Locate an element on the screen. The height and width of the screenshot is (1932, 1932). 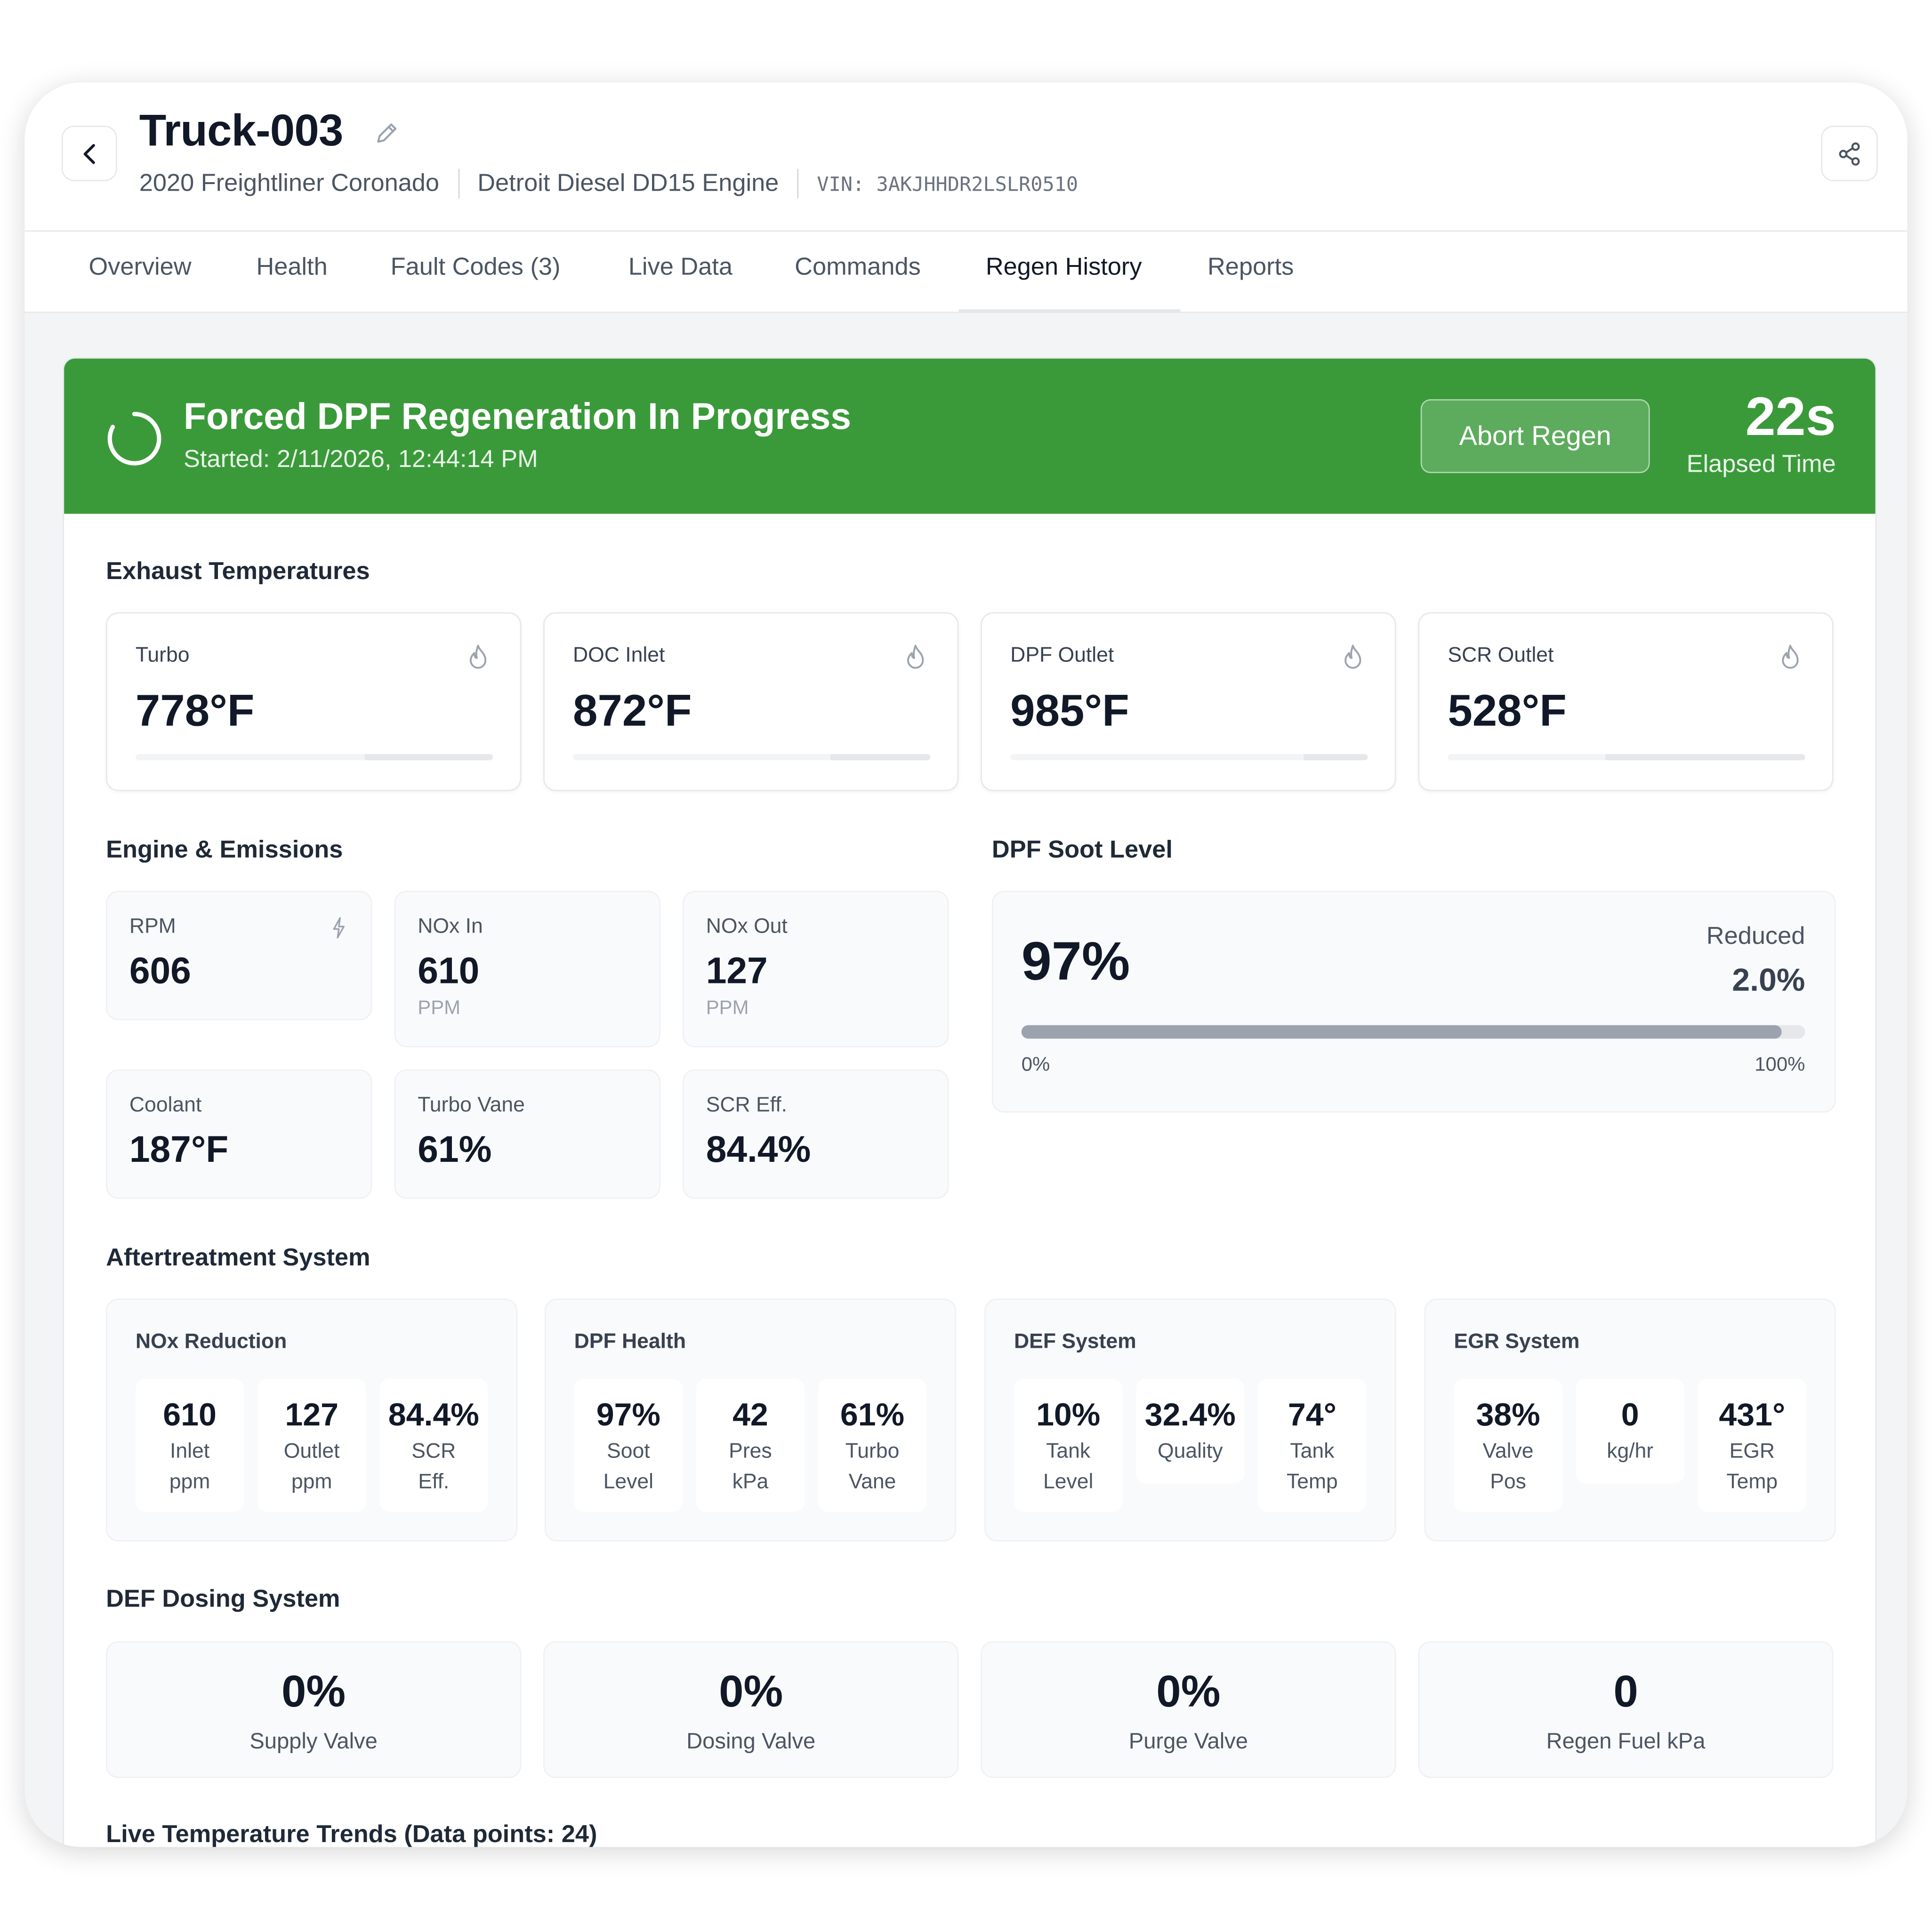
tab-fault-codes: Fault Codes (3) is located at coordinates (476, 268).